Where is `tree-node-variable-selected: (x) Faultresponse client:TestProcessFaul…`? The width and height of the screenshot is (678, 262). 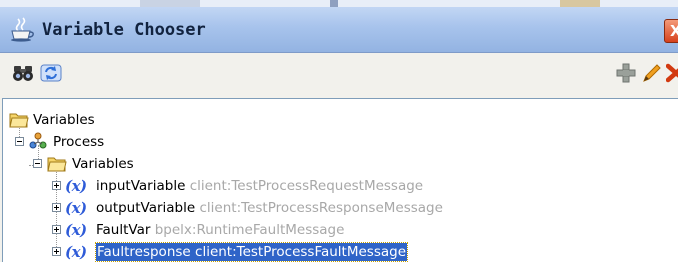 tree-node-variable-selected: (x) Faultresponse client:TestProcessFaul… is located at coordinates (263, 251).